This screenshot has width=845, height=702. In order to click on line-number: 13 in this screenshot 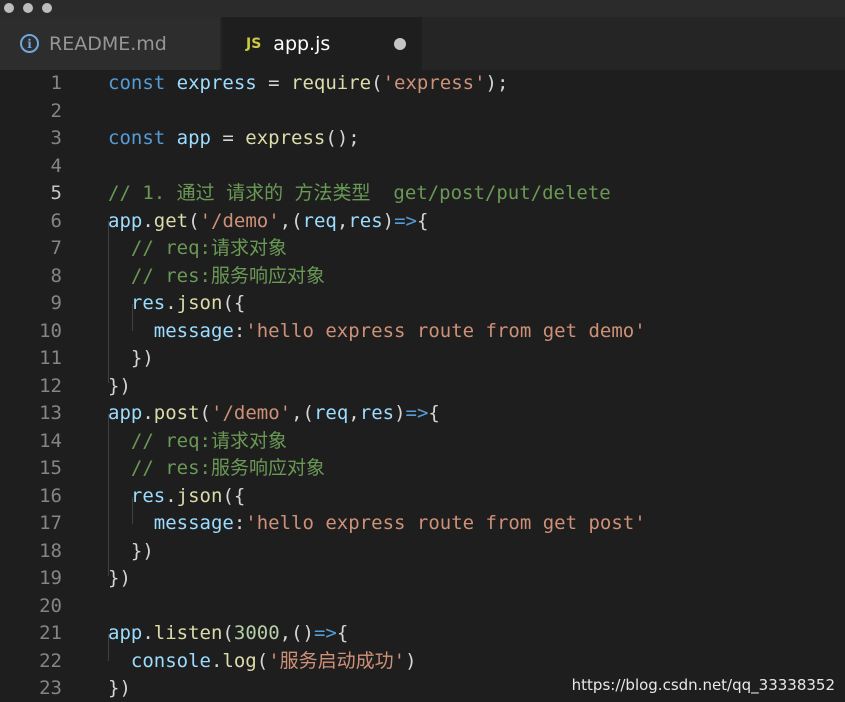, I will do `click(50, 413)`.